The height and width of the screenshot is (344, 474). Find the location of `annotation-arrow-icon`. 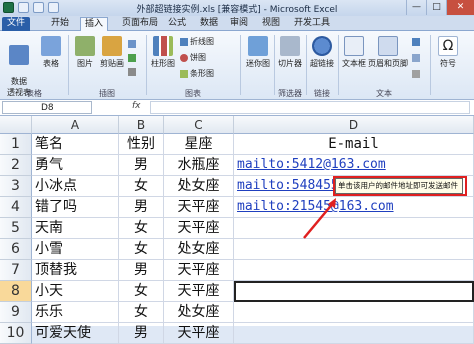

annotation-arrow-icon is located at coordinates (319, 218).